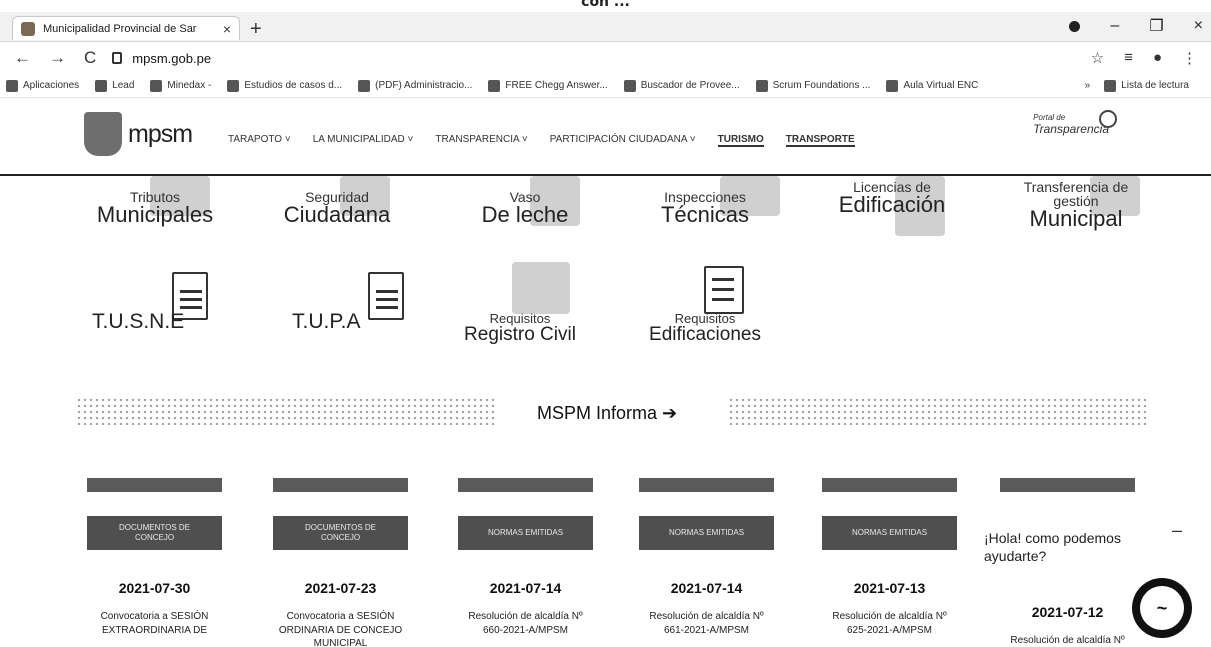 The width and height of the screenshot is (1211, 647). Describe the element at coordinates (28, 28) in the screenshot. I see `site-favicon-icon` at that location.